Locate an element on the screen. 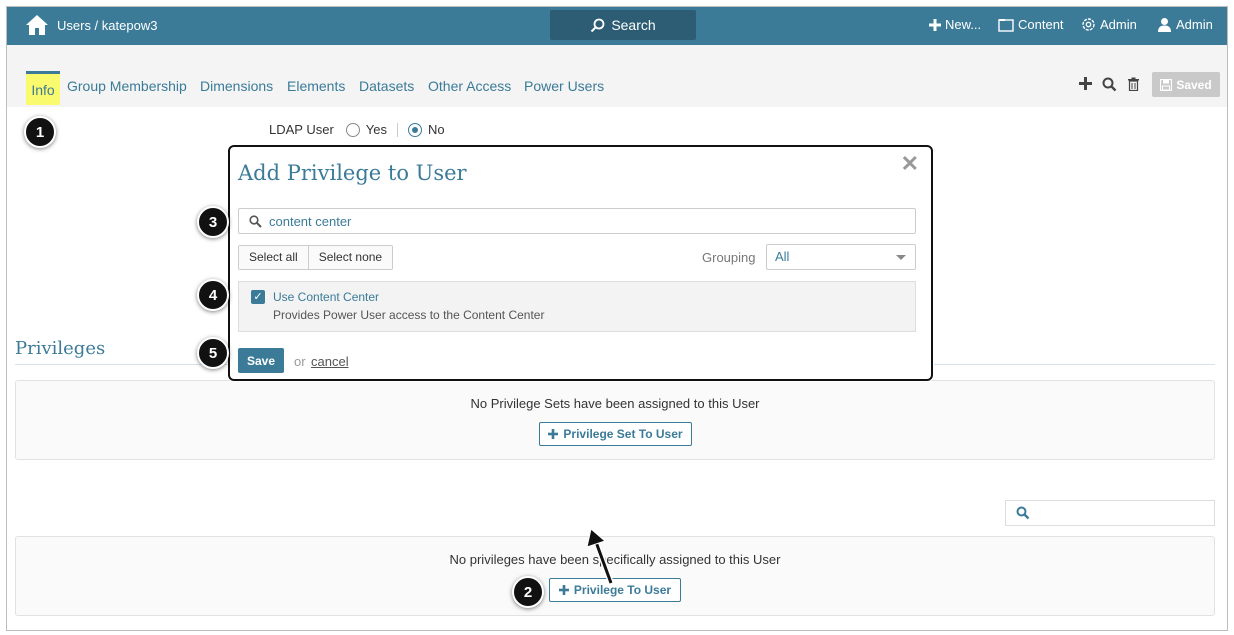  user-label: Admin is located at coordinates (1194, 24).